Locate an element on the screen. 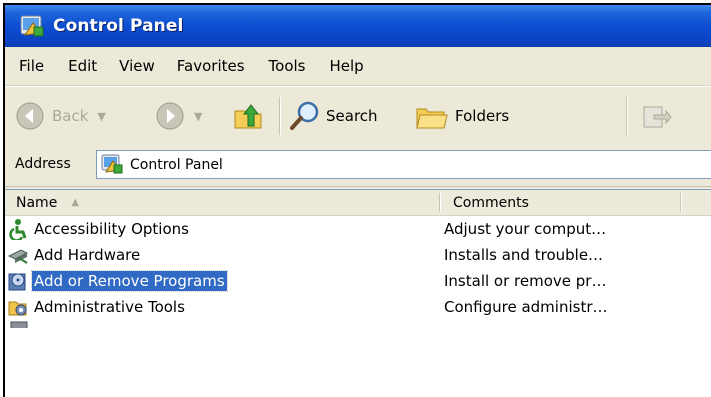 This screenshot has width=711, height=397. up-folder-button is located at coordinates (248, 116).